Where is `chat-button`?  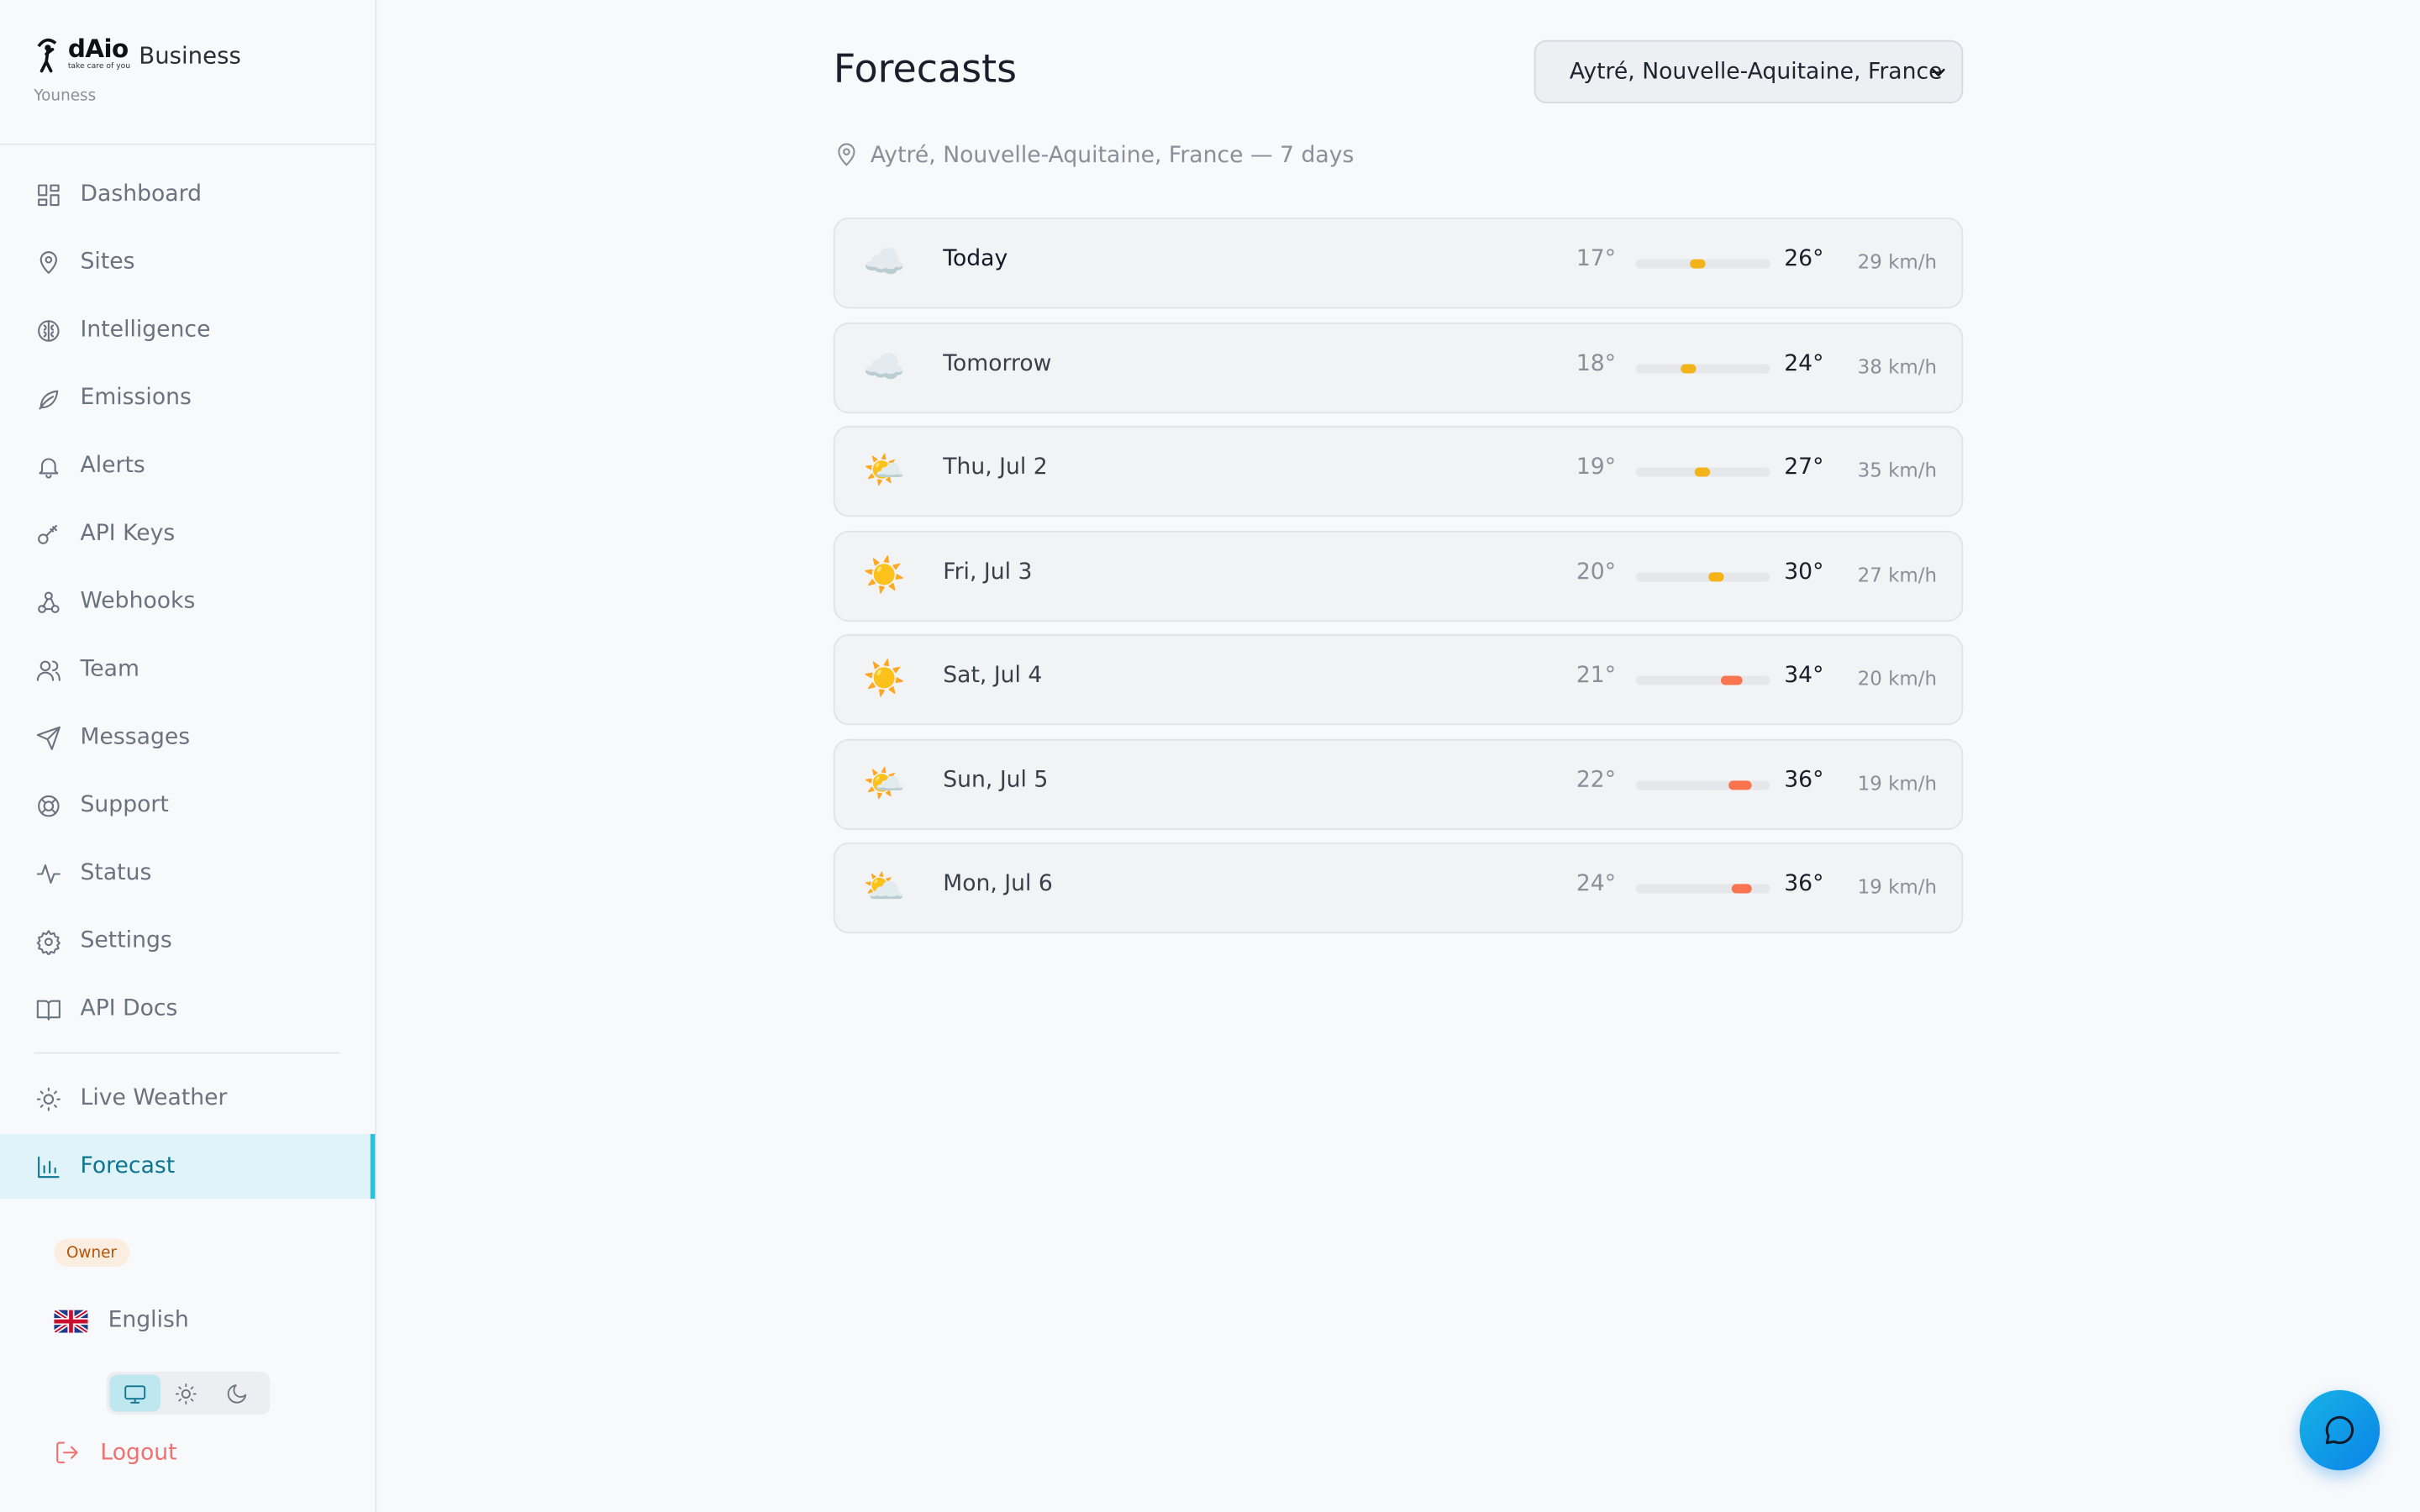 chat-button is located at coordinates (2340, 1430).